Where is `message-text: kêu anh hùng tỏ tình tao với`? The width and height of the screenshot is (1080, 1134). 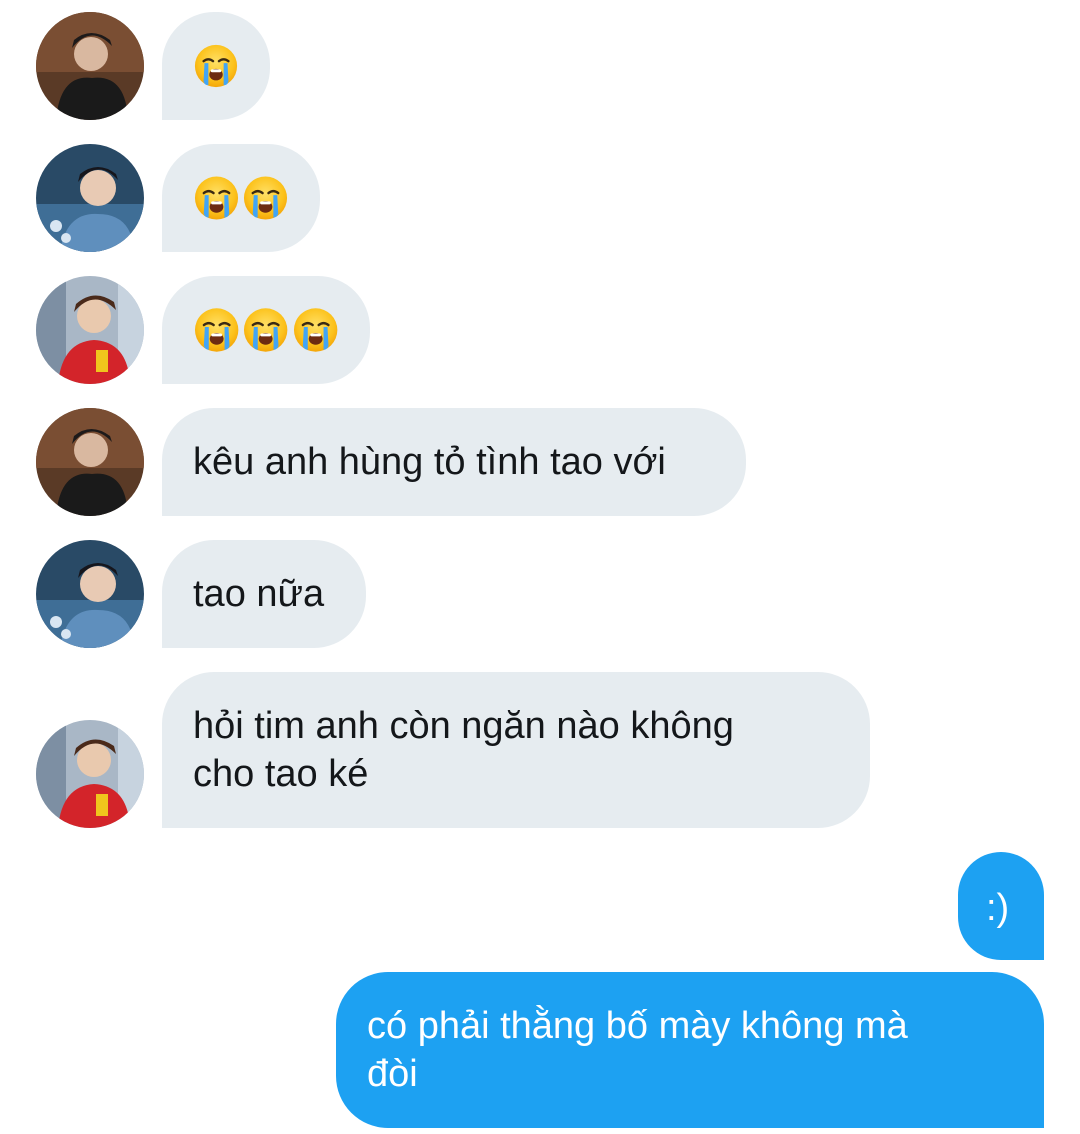 message-text: kêu anh hùng tỏ tình tao với is located at coordinates (429, 462).